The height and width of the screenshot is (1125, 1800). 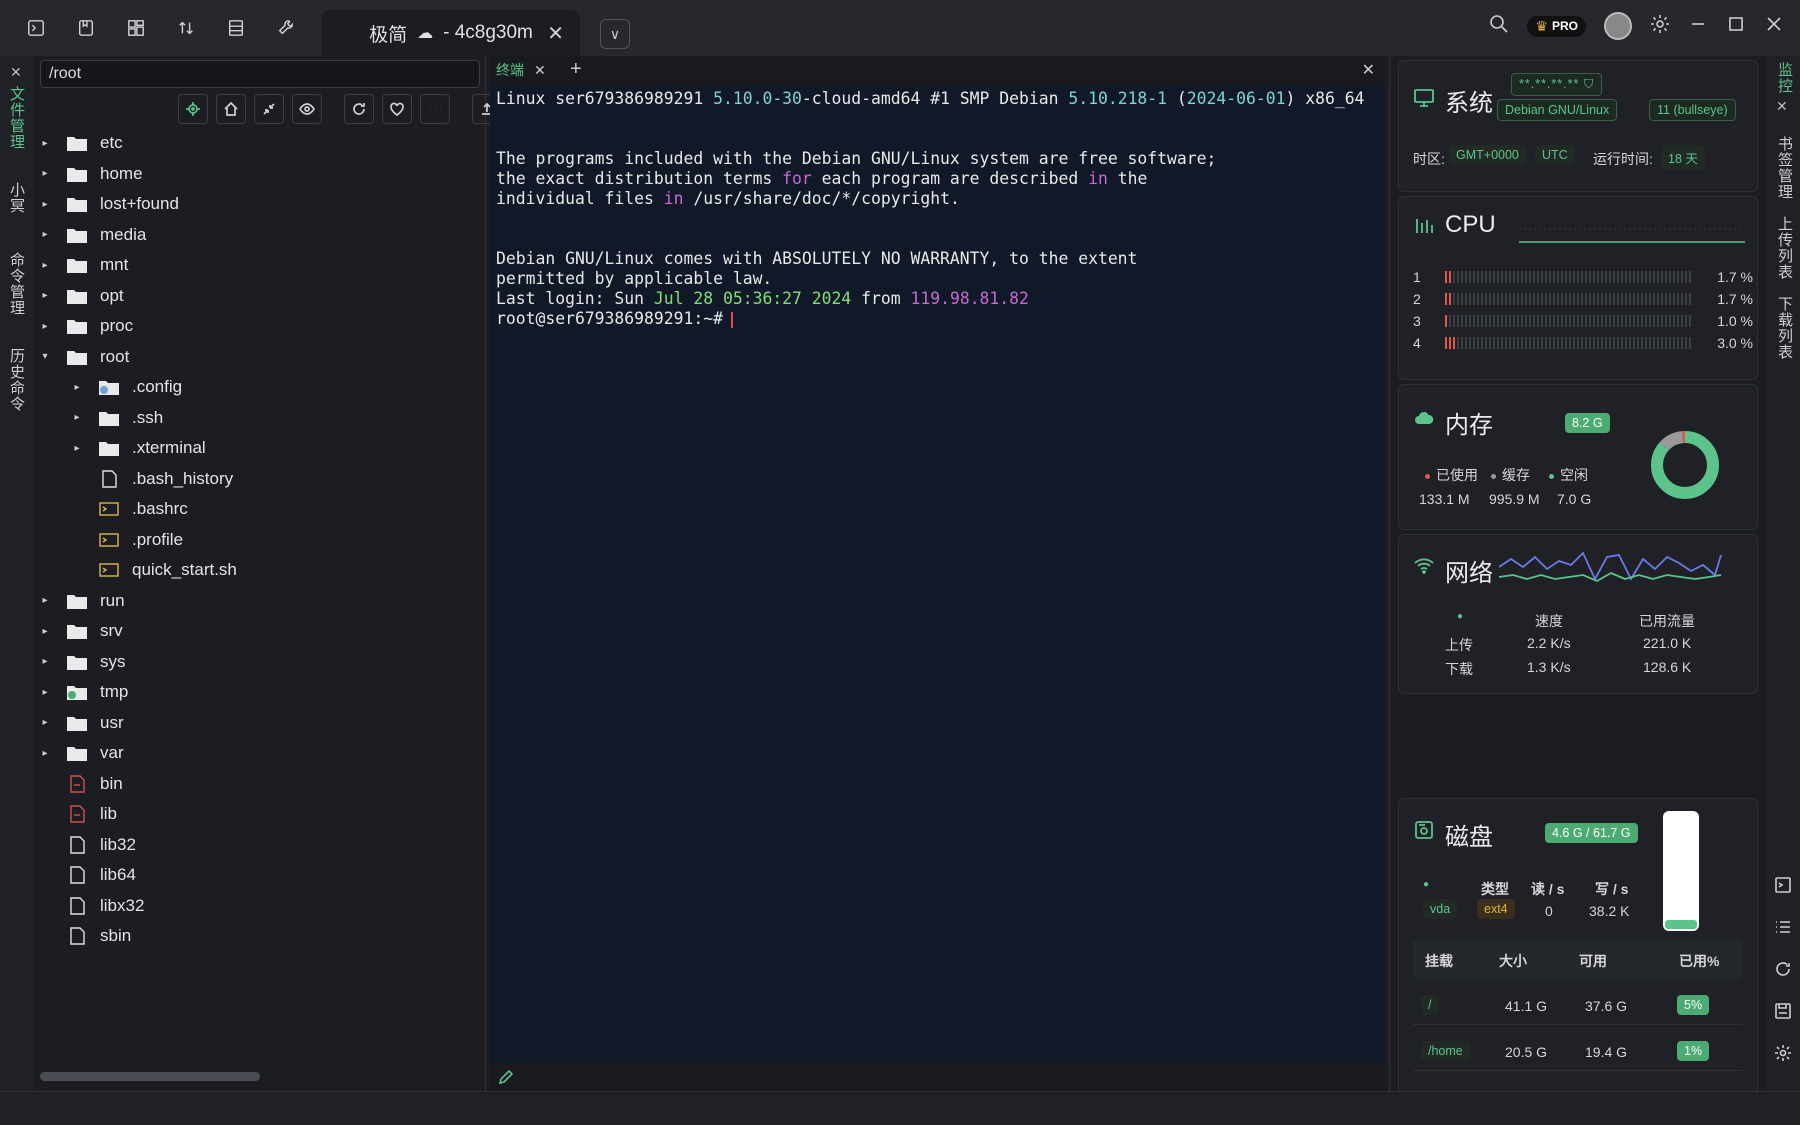 I want to click on tree-item: quick_start.sh, so click(x=153, y=570).